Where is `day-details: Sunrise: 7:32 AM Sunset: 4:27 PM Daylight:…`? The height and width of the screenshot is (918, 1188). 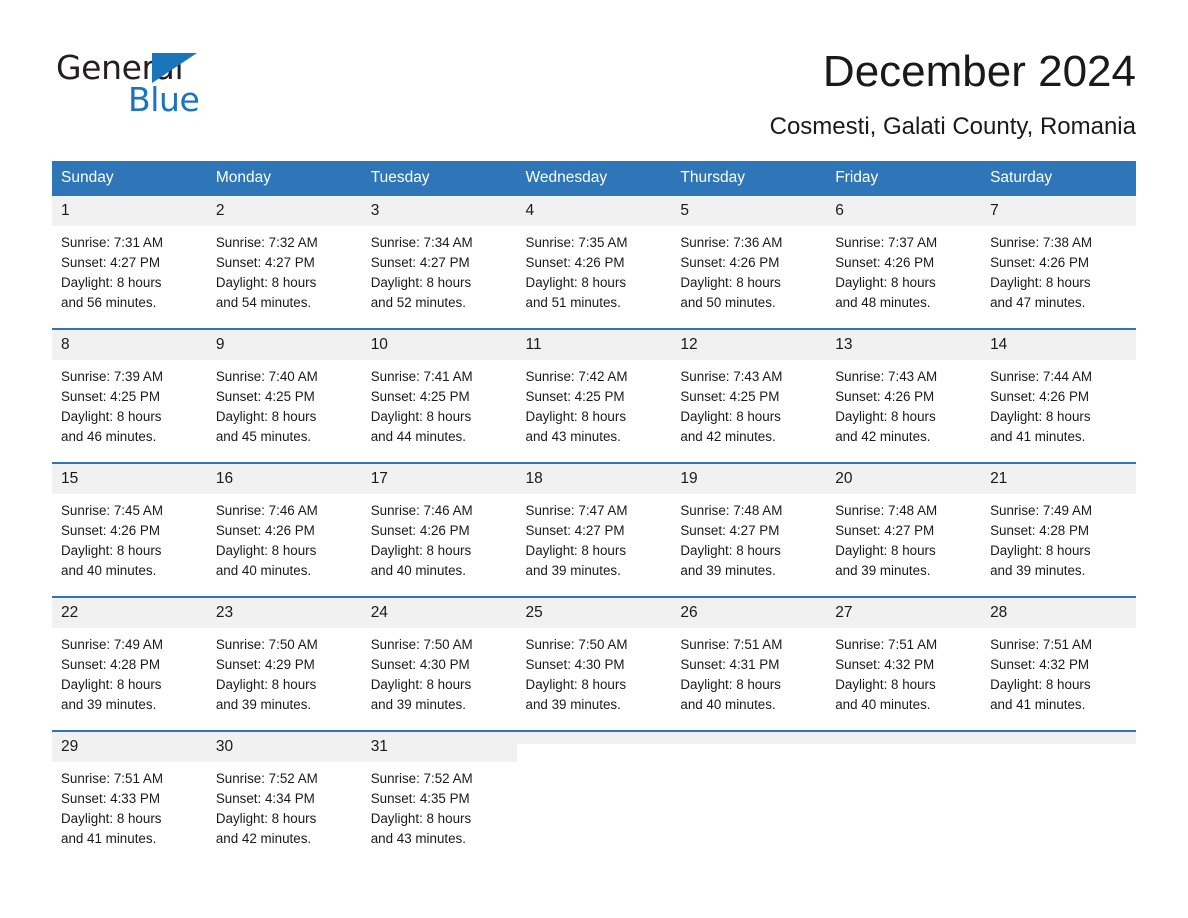 day-details: Sunrise: 7:32 AM Sunset: 4:27 PM Daylight:… is located at coordinates (284, 269).